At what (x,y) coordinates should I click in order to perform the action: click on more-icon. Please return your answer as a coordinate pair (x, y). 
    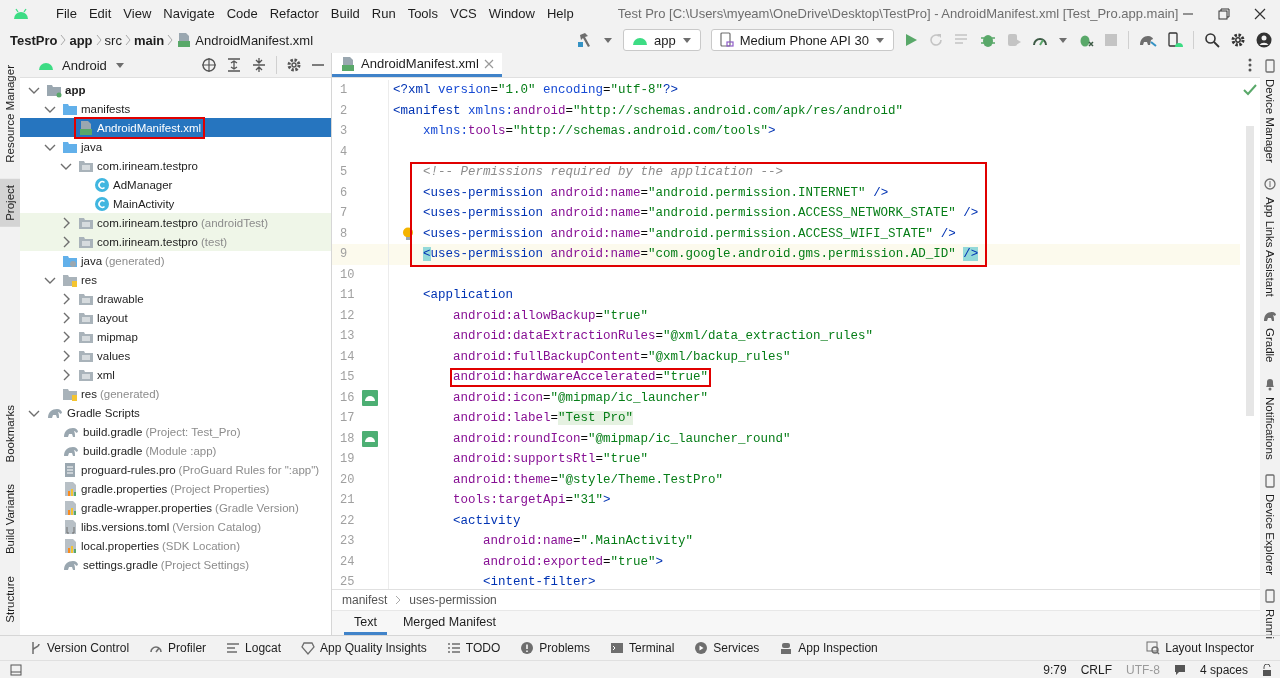
    Looking at the image, I should click on (1250, 65).